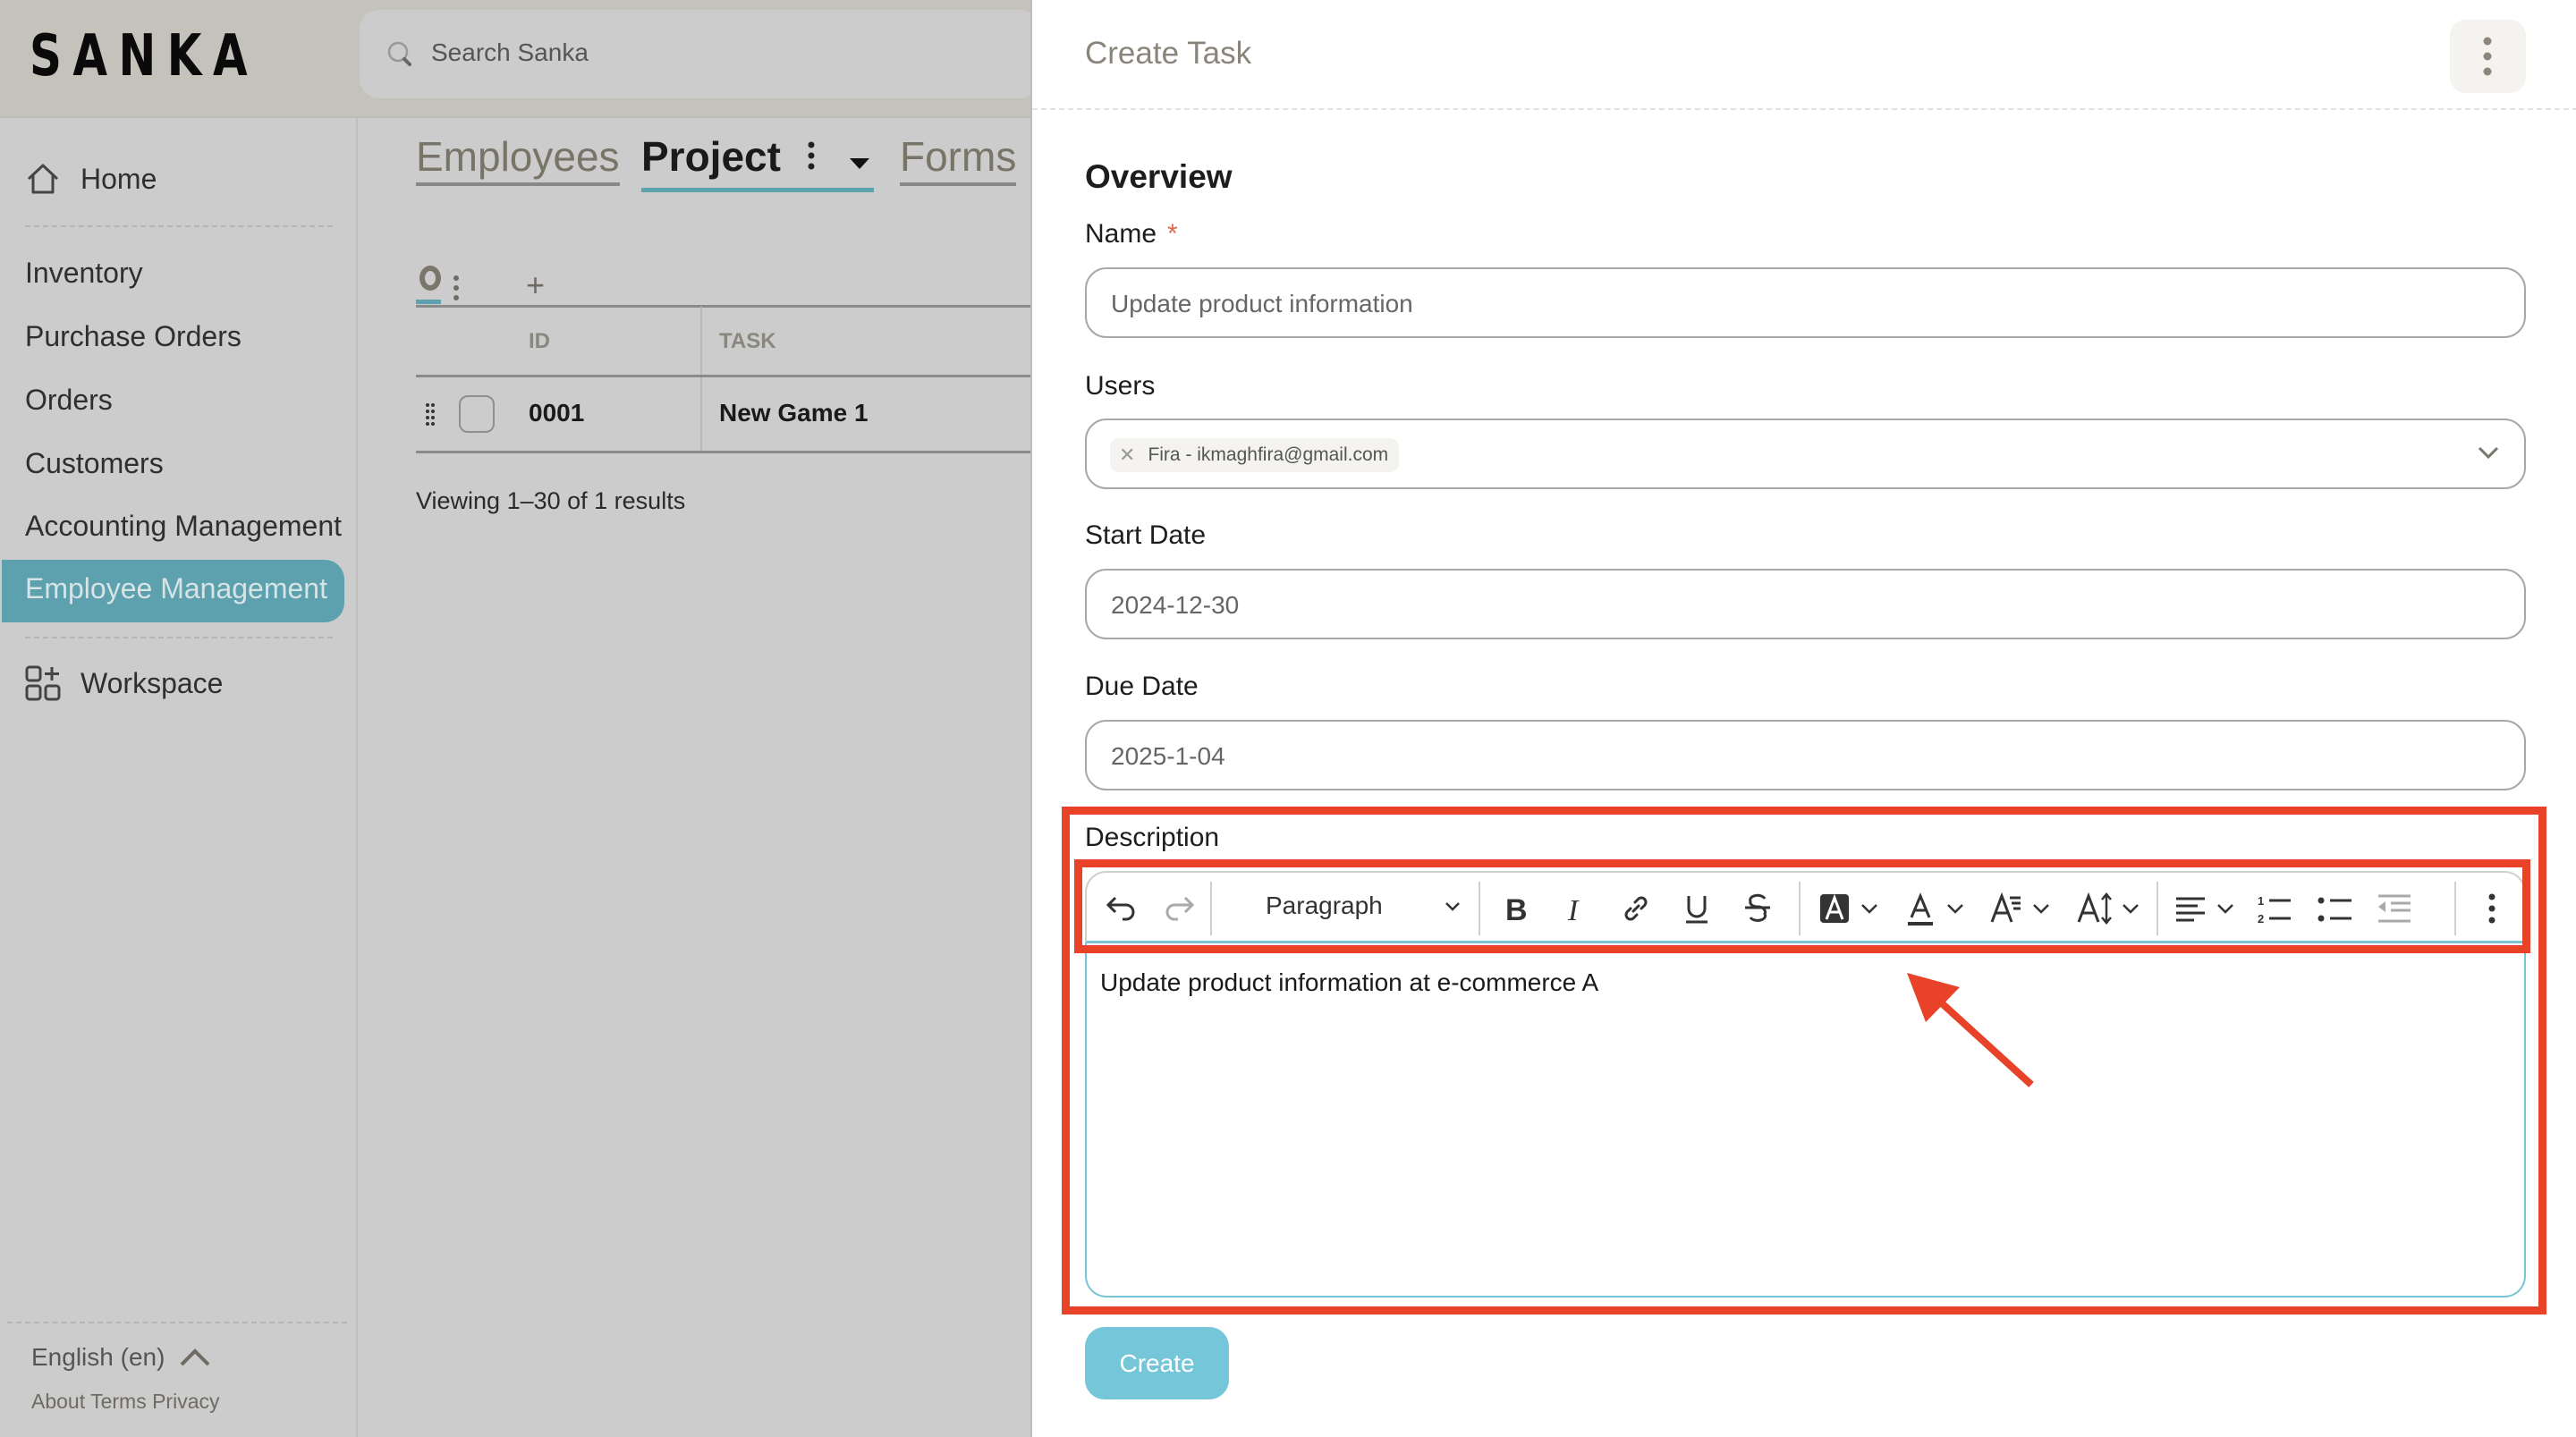 The height and width of the screenshot is (1437, 2576). I want to click on name-label-text: Name, so click(1121, 234).